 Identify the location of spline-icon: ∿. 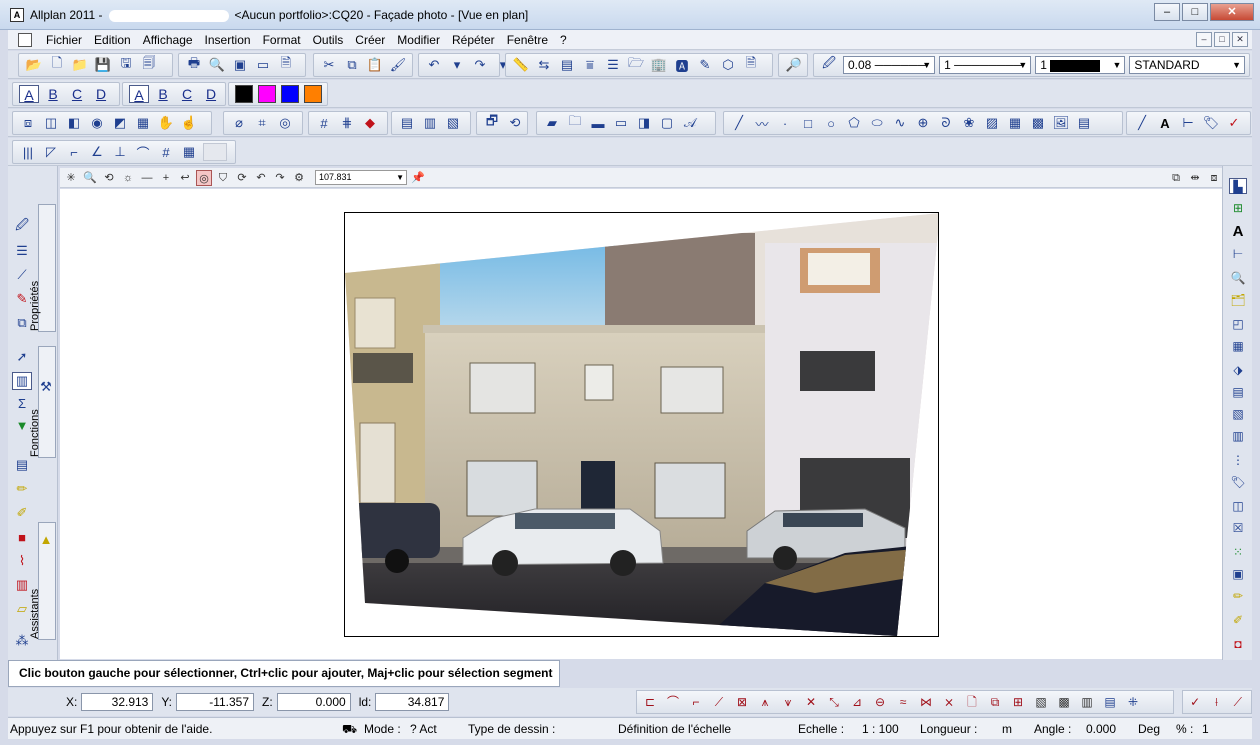
(900, 123).